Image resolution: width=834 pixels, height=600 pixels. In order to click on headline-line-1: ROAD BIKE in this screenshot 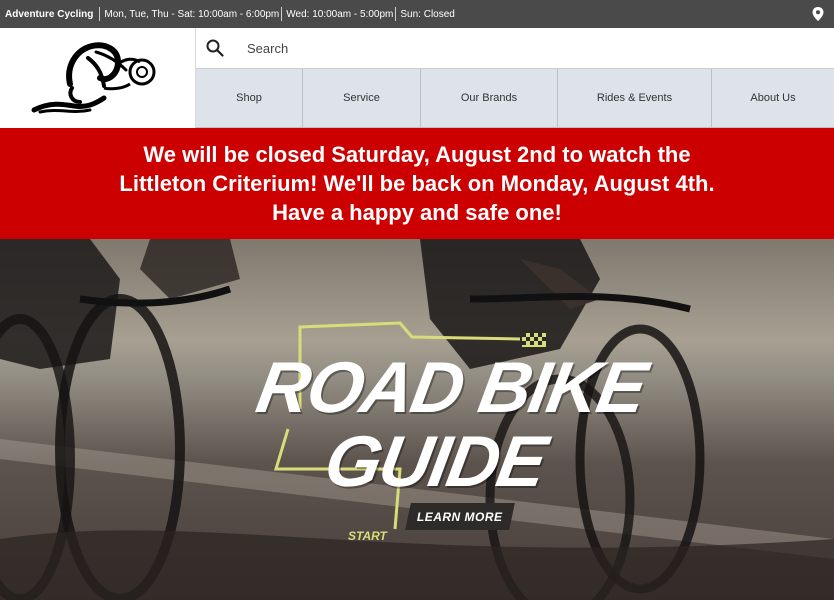, I will do `click(451, 388)`.